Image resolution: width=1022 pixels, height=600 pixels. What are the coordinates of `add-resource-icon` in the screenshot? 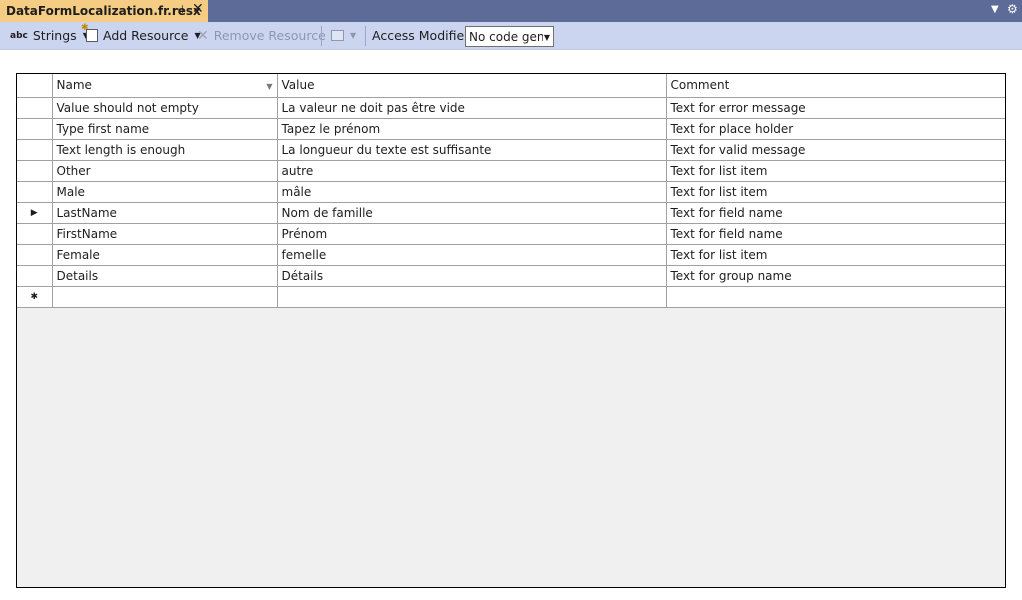 It's located at (89, 32).